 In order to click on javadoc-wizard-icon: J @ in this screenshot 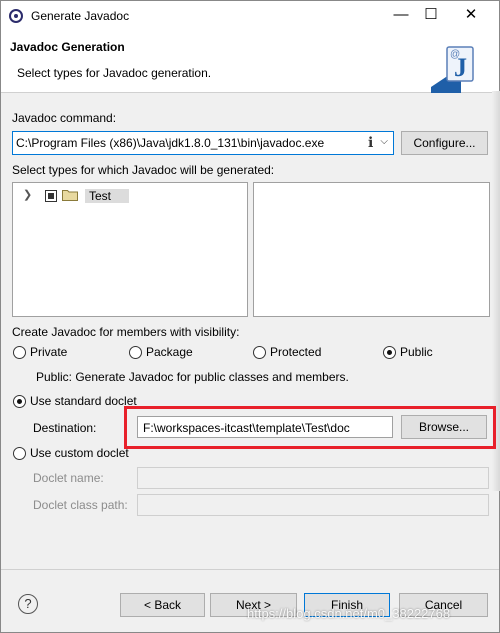, I will do `click(452, 69)`.